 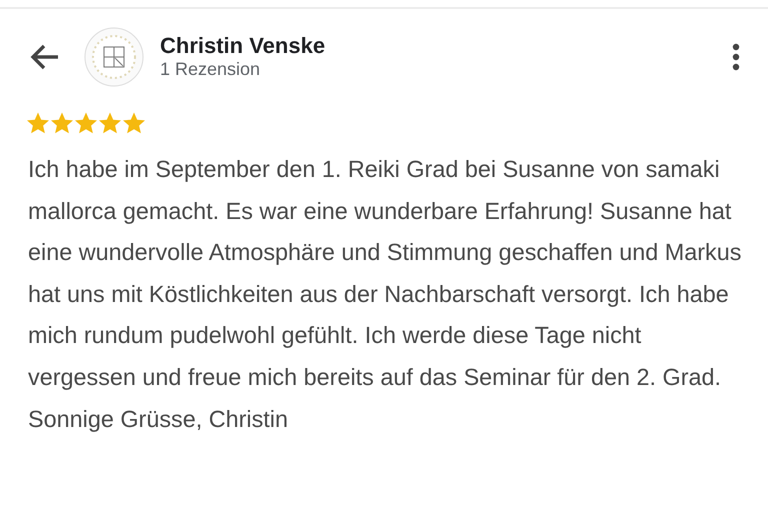 I want to click on more-options-button, so click(x=736, y=57).